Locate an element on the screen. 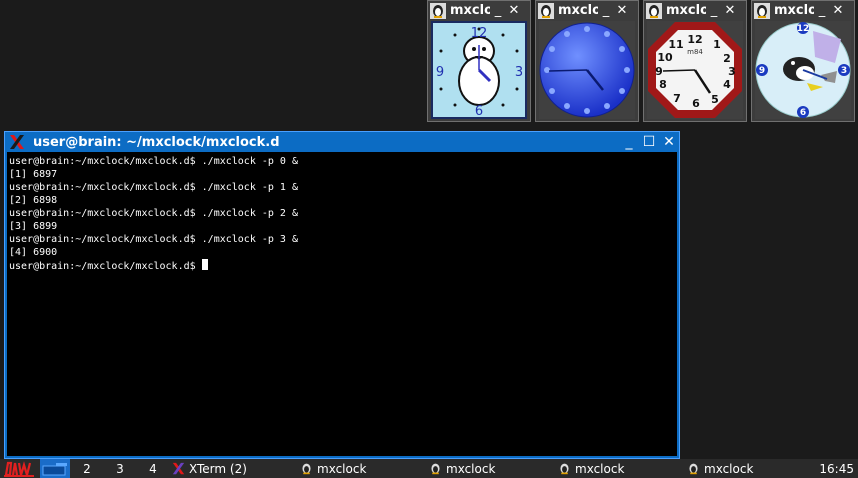 This screenshot has width=858, height=478. task-mxclock-2: mxclock is located at coordinates (462, 468).